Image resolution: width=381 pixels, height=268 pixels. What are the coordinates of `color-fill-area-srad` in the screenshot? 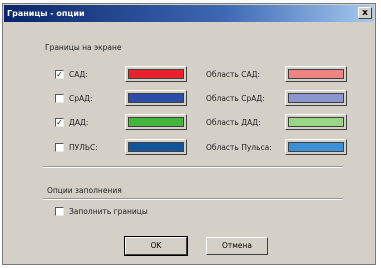 It's located at (316, 98).